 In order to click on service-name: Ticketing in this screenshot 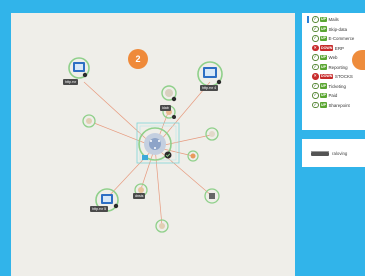, I will do `click(337, 86)`.